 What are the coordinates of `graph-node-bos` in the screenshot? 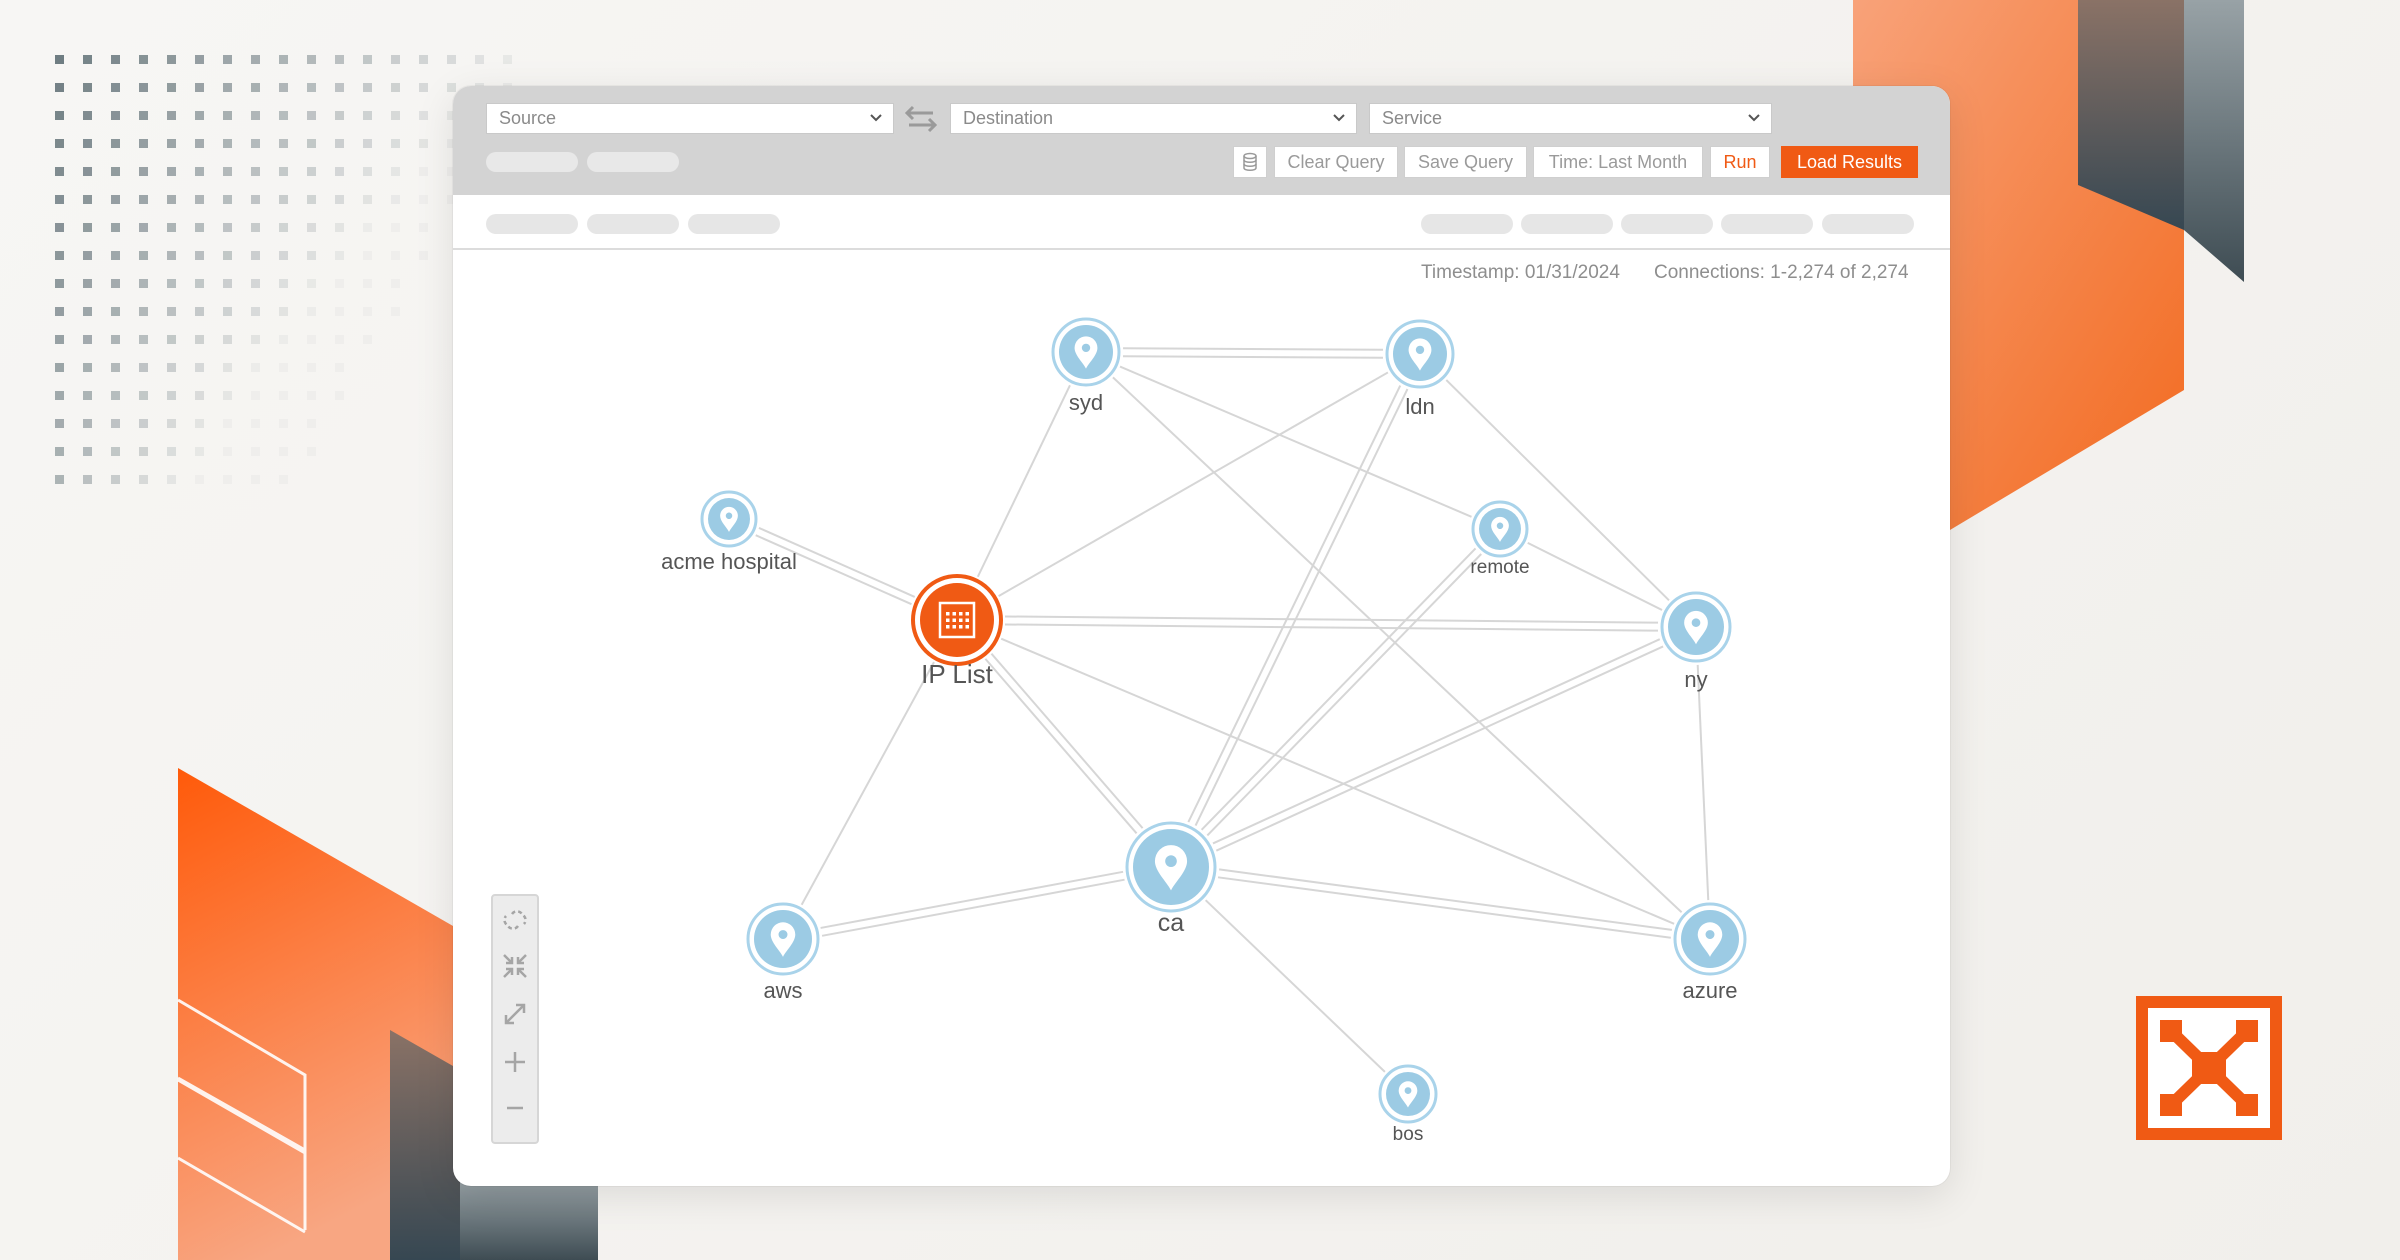 It's located at (1408, 1094).